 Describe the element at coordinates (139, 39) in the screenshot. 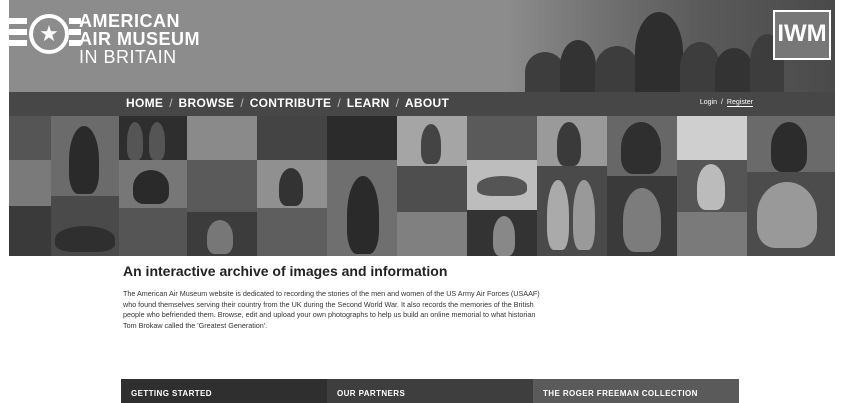

I see `logo-line-2: AIR MUSEUM` at that location.